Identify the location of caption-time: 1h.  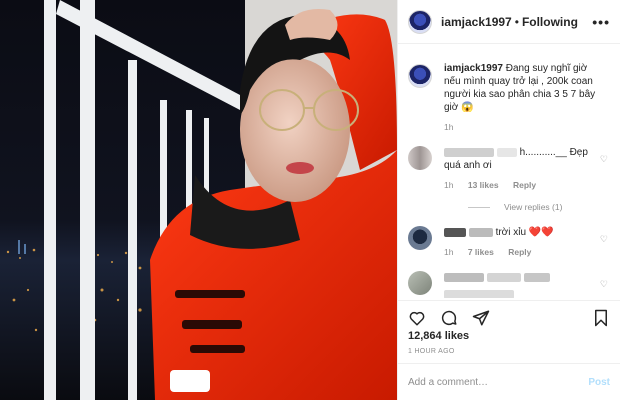
(449, 127).